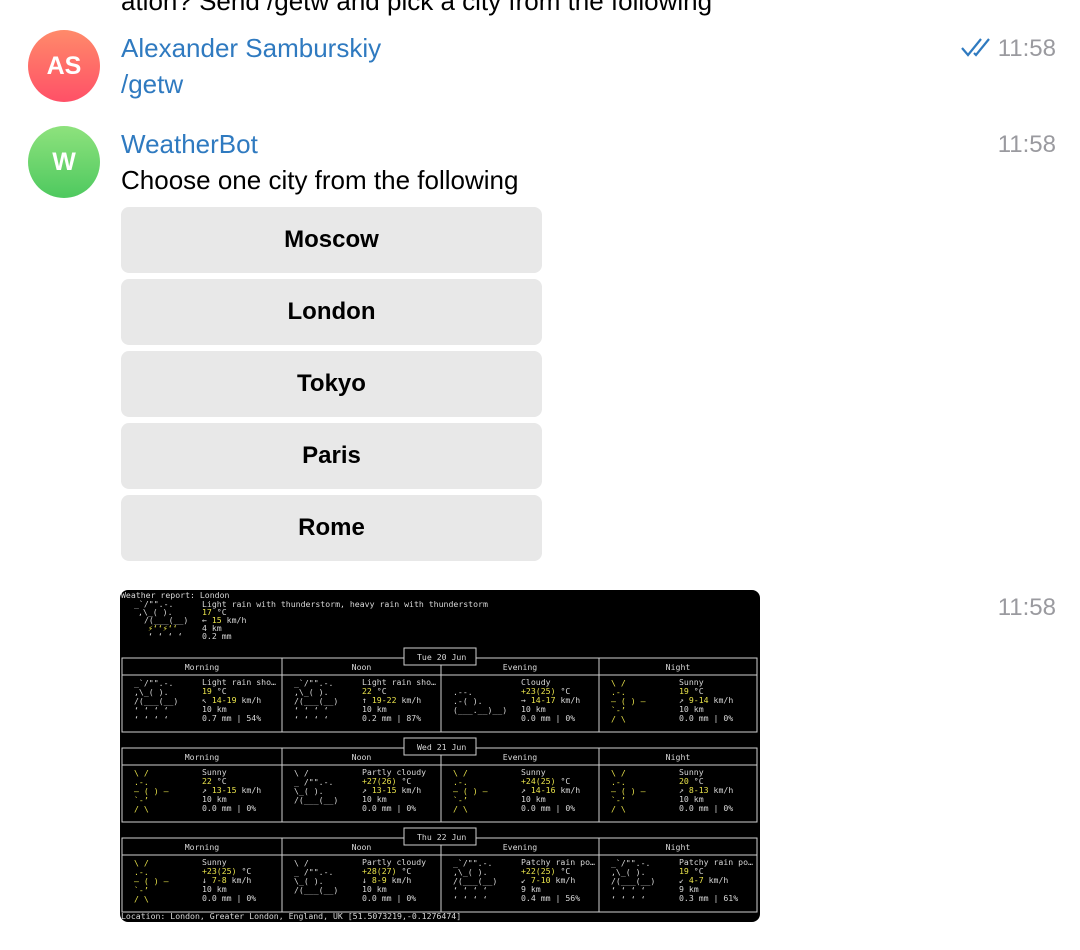  Describe the element at coordinates (550, 898) in the screenshot. I see `period-precipitation: 0.4 mm | 56%` at that location.